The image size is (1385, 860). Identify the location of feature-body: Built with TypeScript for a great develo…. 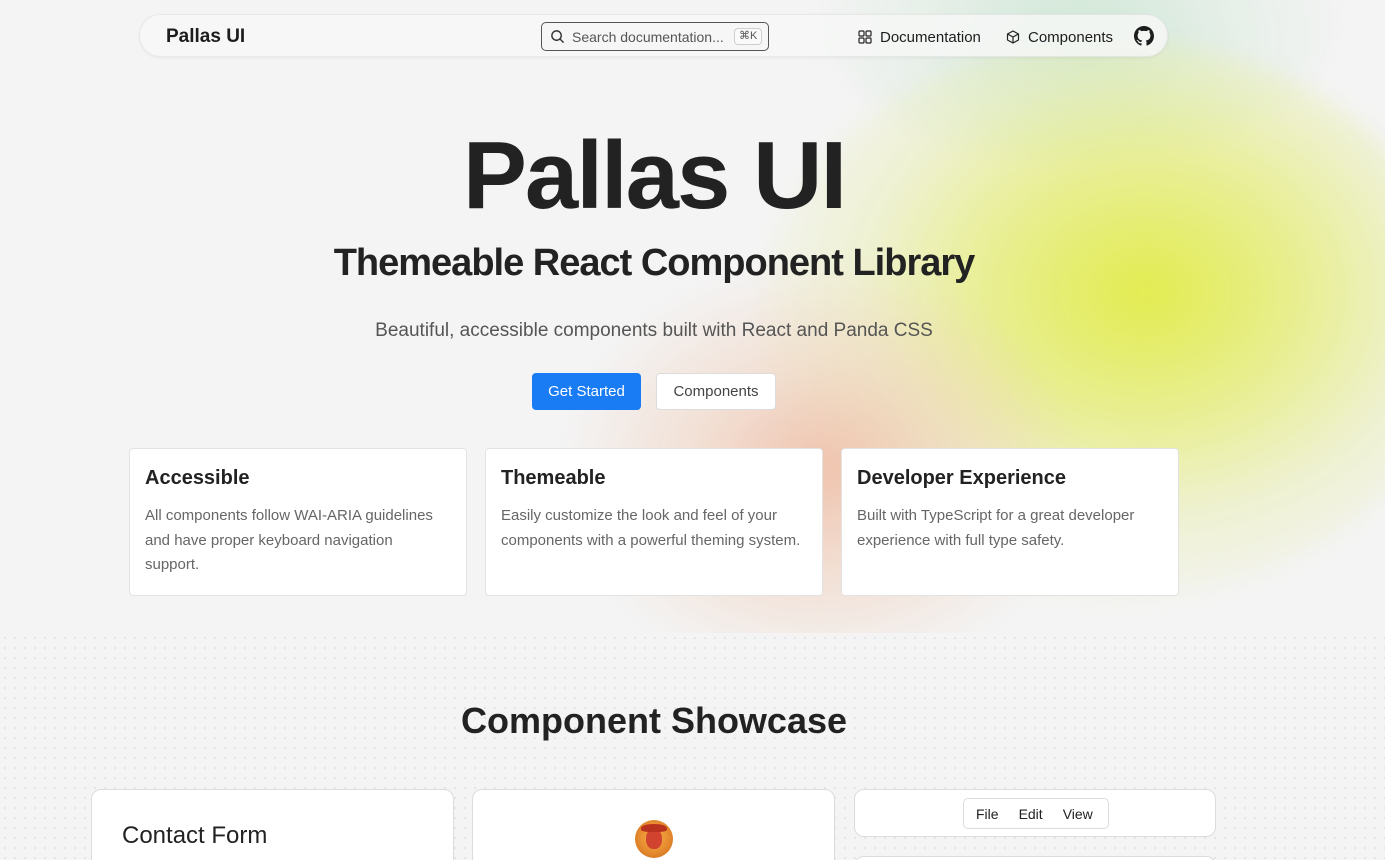
(996, 528).